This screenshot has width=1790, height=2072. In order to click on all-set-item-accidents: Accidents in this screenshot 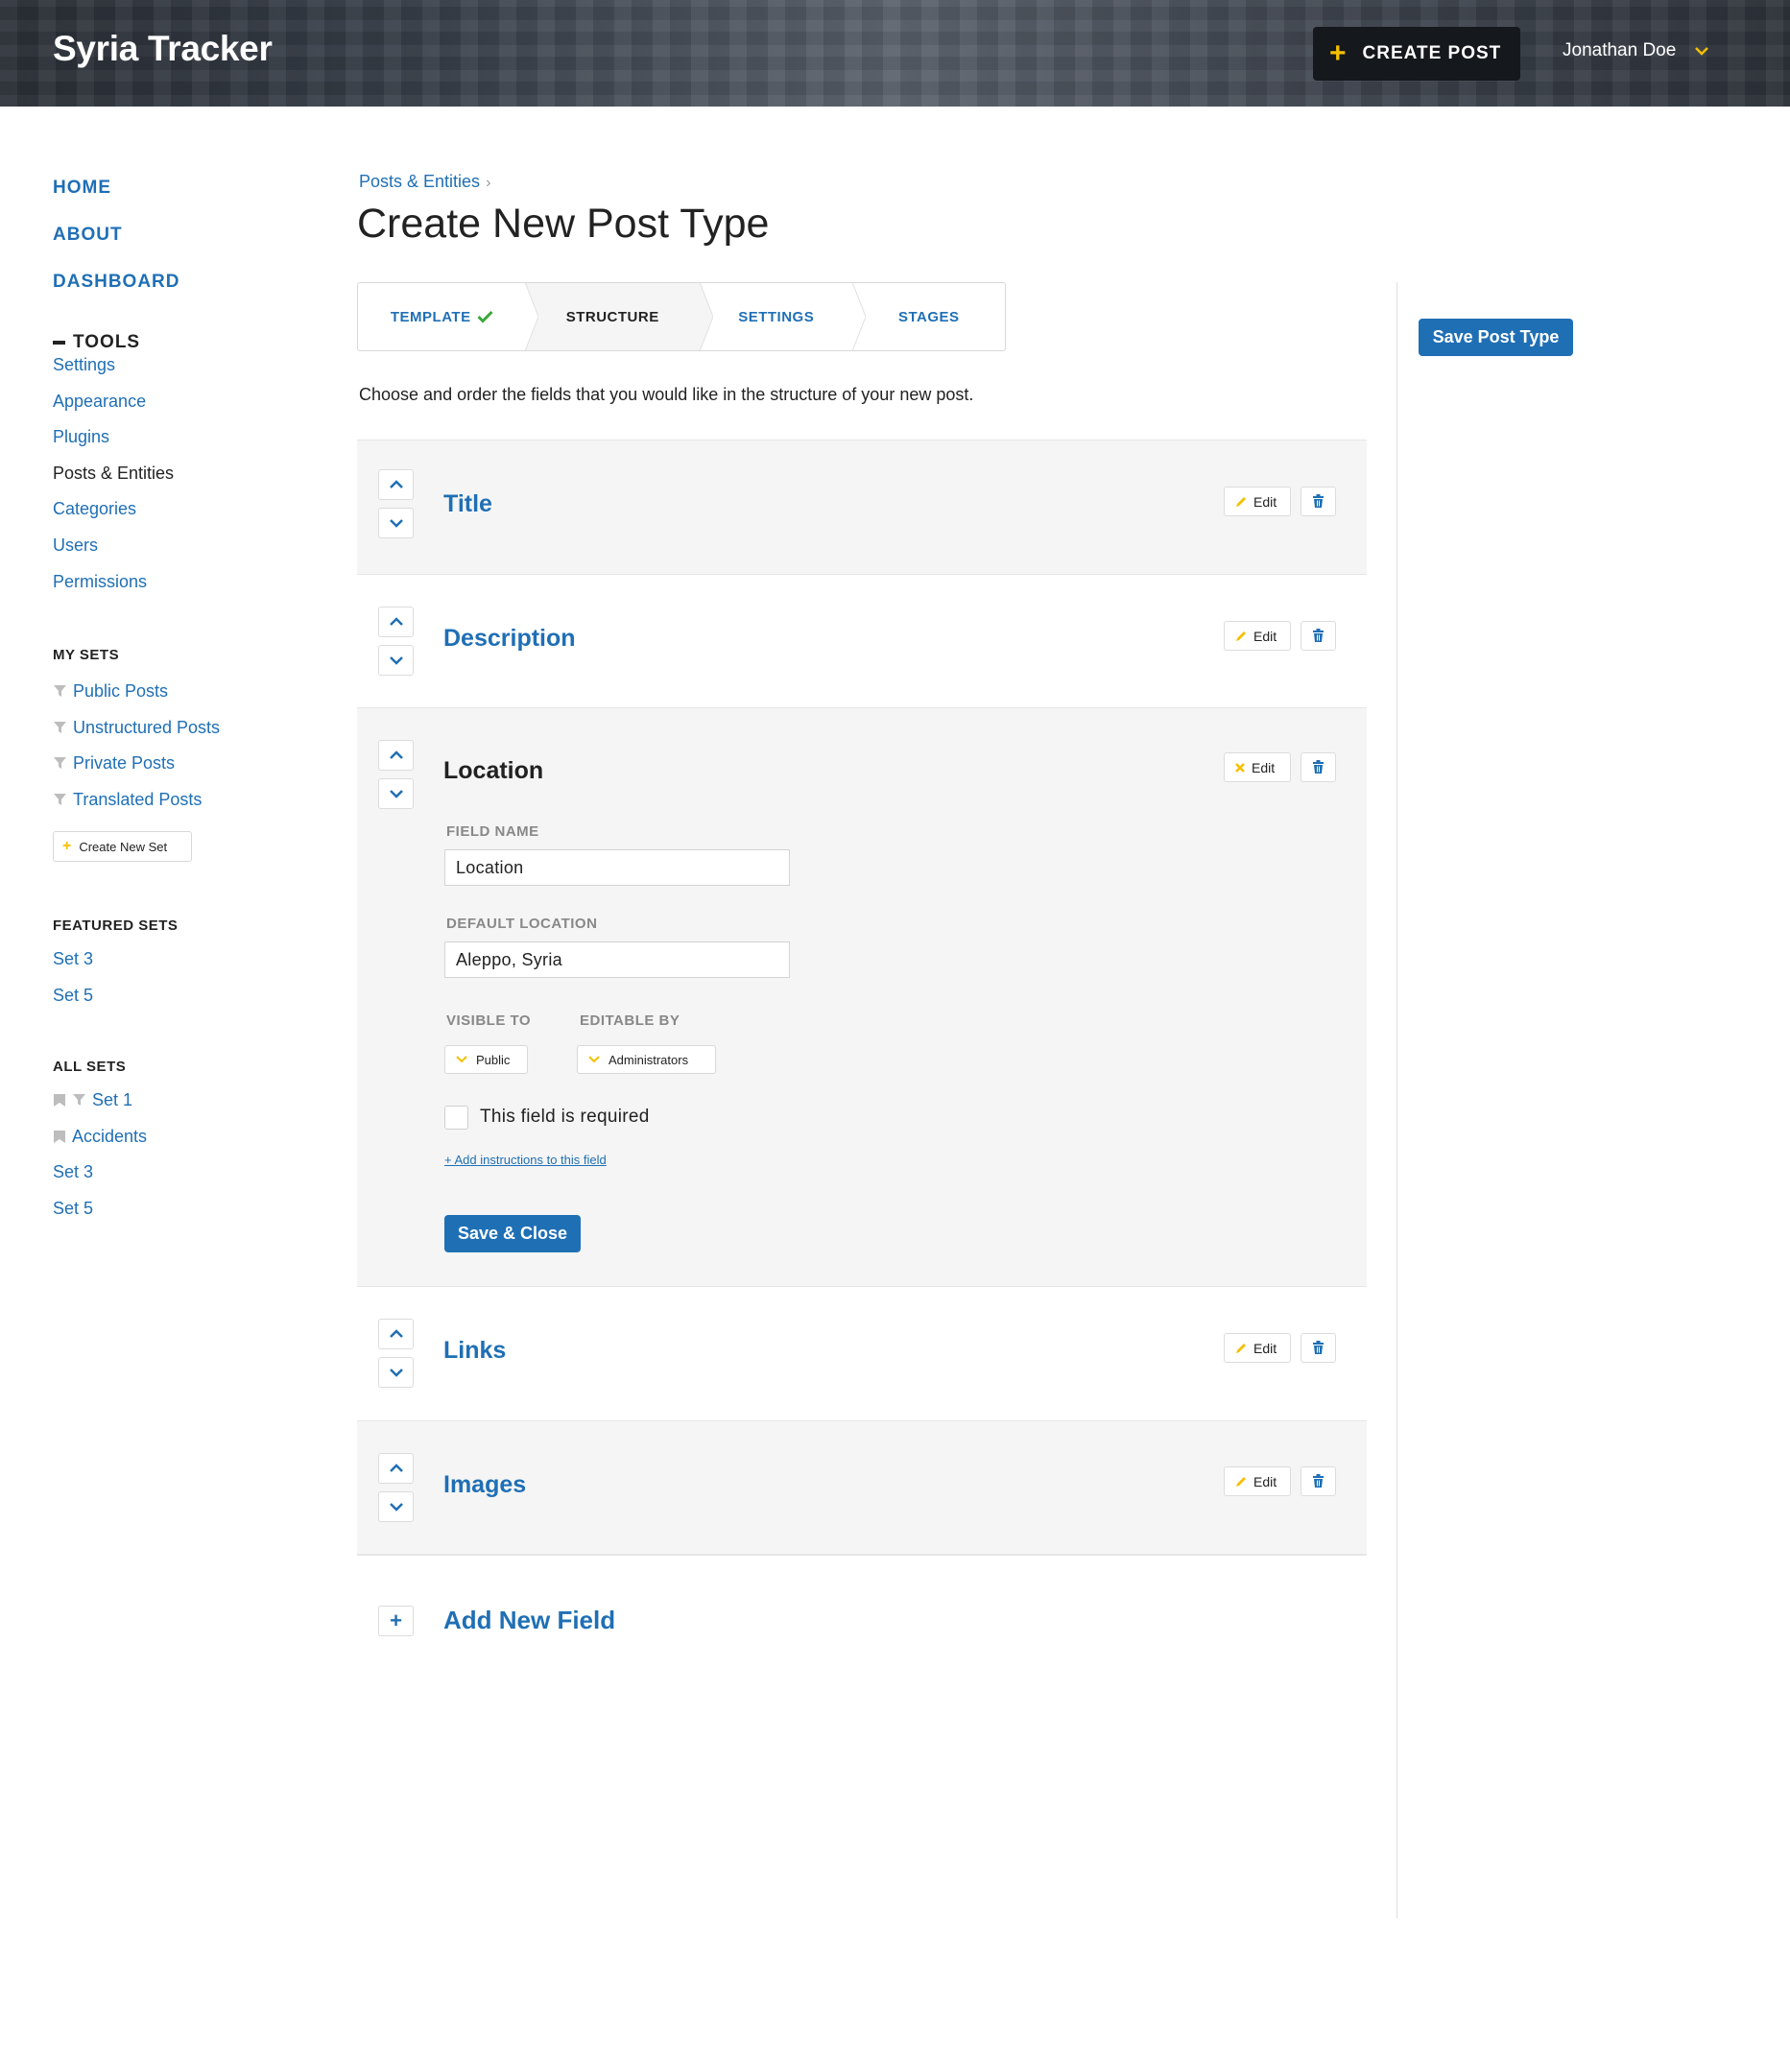, I will do `click(100, 1145)`.